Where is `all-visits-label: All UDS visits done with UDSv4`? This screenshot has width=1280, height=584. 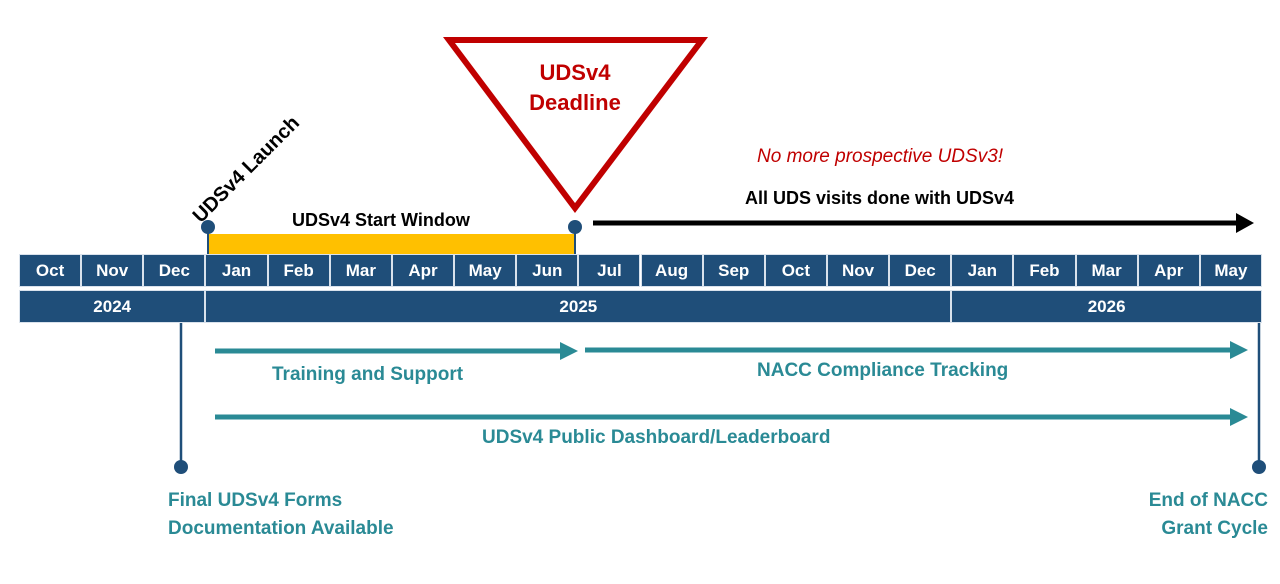
all-visits-label: All UDS visits done with UDSv4 is located at coordinates (880, 198).